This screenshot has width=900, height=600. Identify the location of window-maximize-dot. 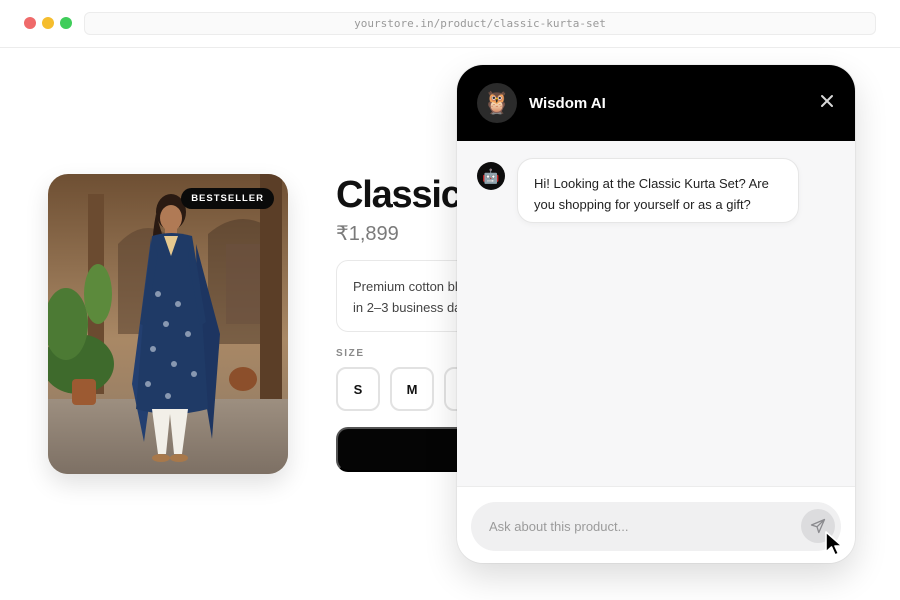
(66, 23).